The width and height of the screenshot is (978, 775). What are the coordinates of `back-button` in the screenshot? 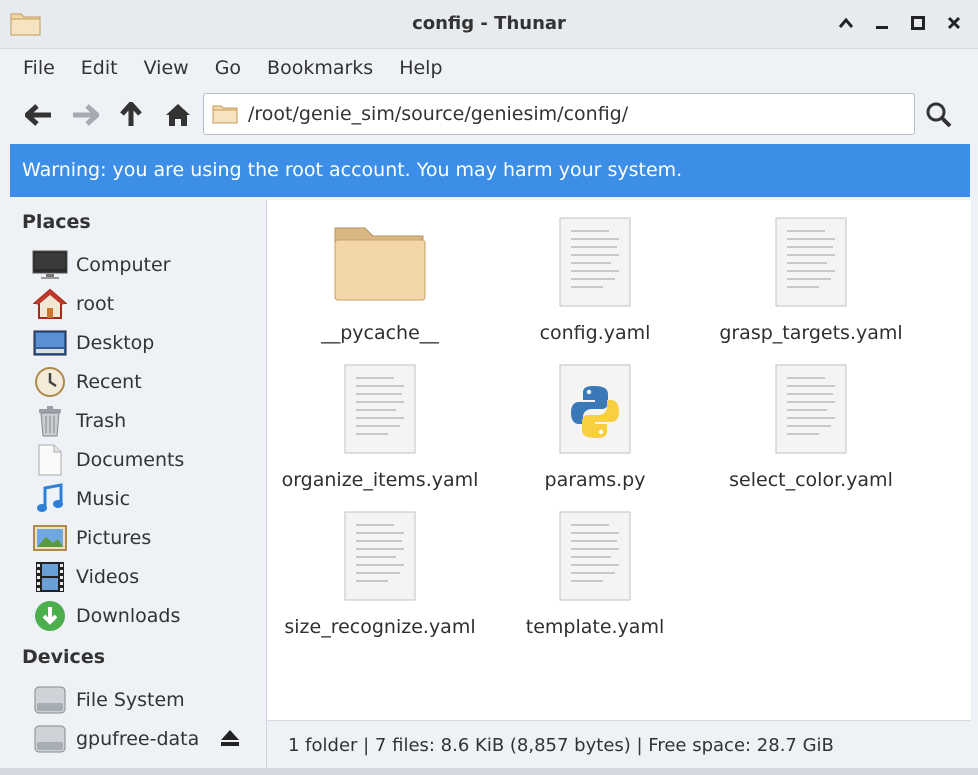 It's located at (39, 115).